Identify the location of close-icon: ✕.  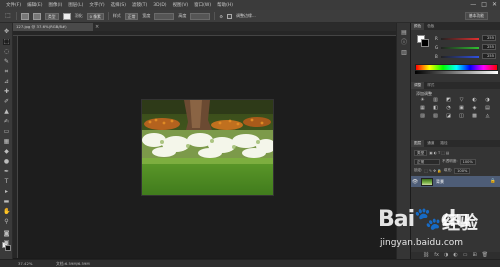
(494, 5).